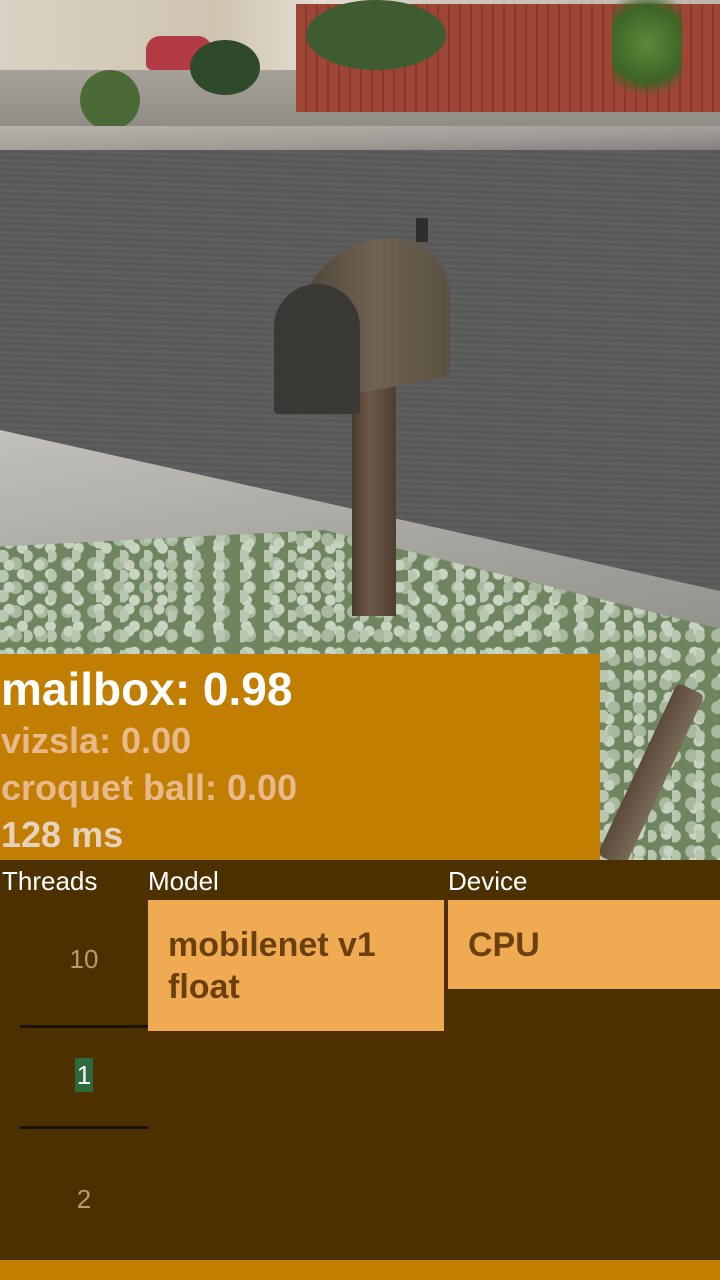 The image size is (720, 1280). I want to click on tree-foliage, so click(376, 35).